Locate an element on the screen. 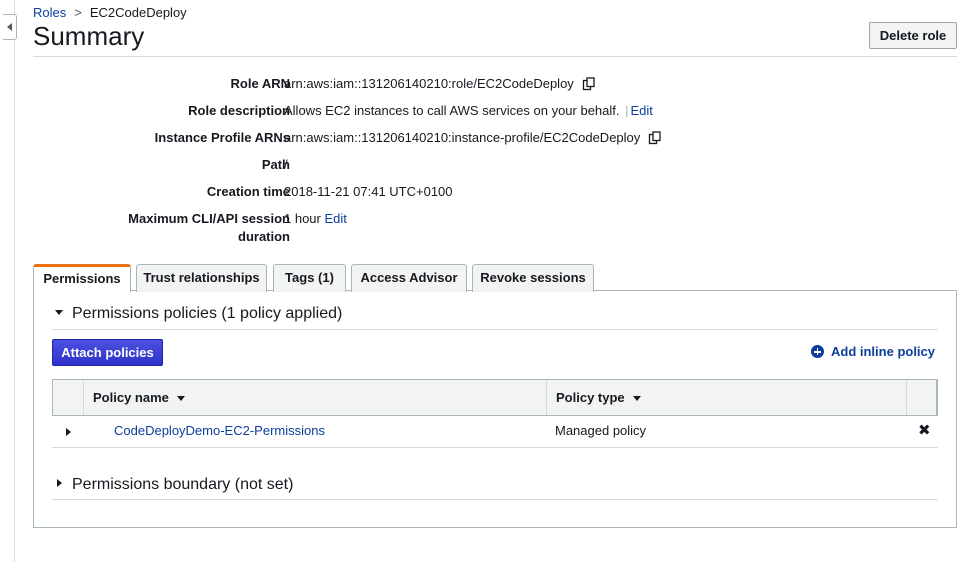 The image size is (960, 562). breadcrumb-current: EC2CodeDeploy is located at coordinates (138, 12).